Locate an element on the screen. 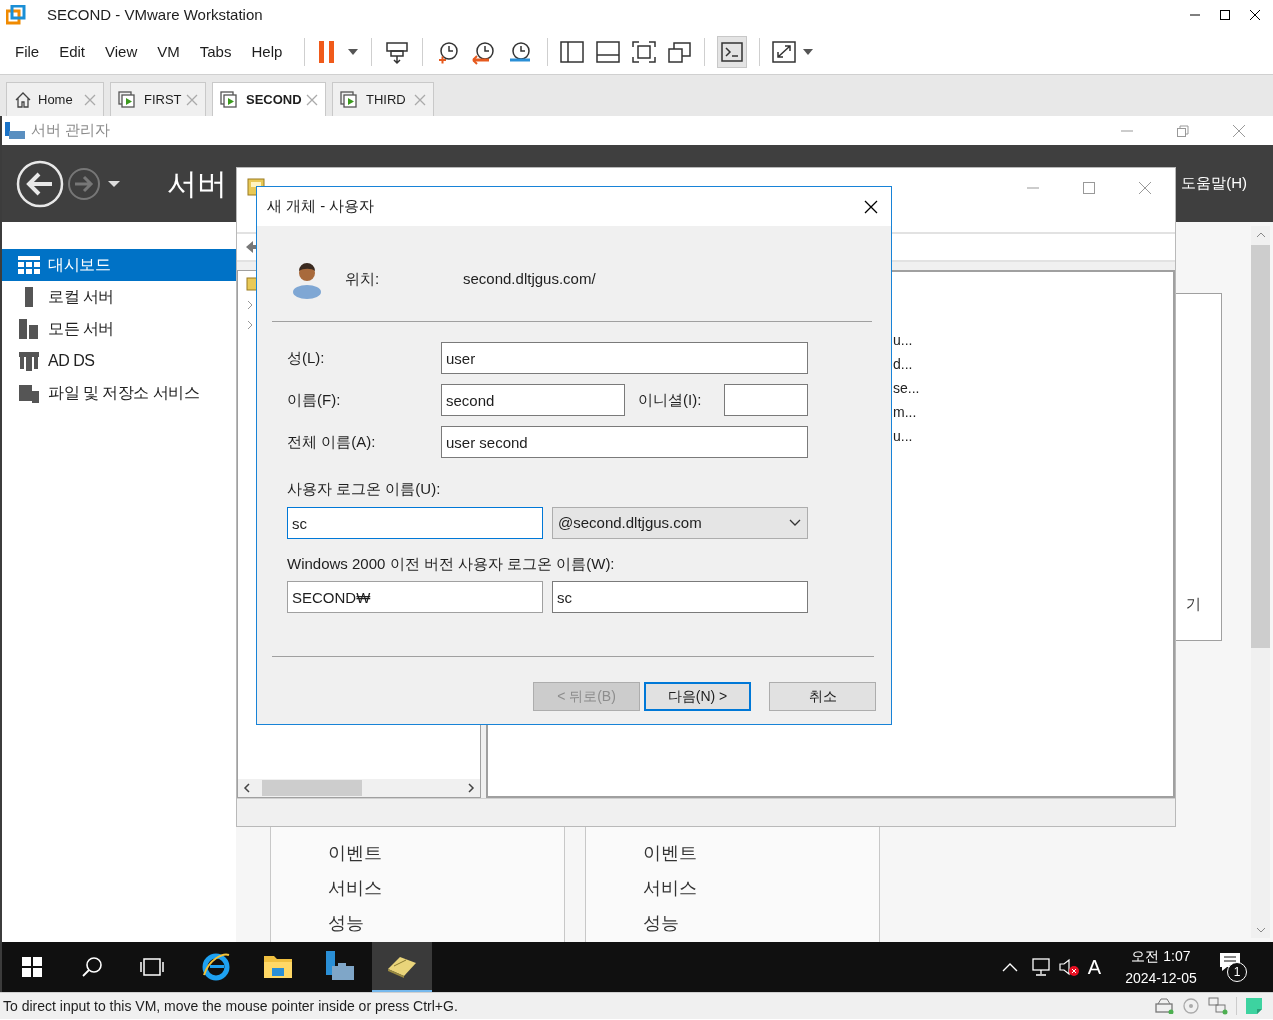  task-view-icon is located at coordinates (152, 967).